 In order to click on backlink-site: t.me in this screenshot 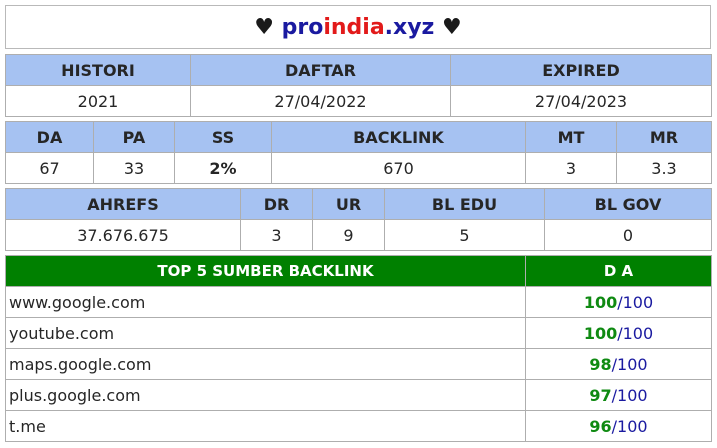, I will do `click(265, 426)`.